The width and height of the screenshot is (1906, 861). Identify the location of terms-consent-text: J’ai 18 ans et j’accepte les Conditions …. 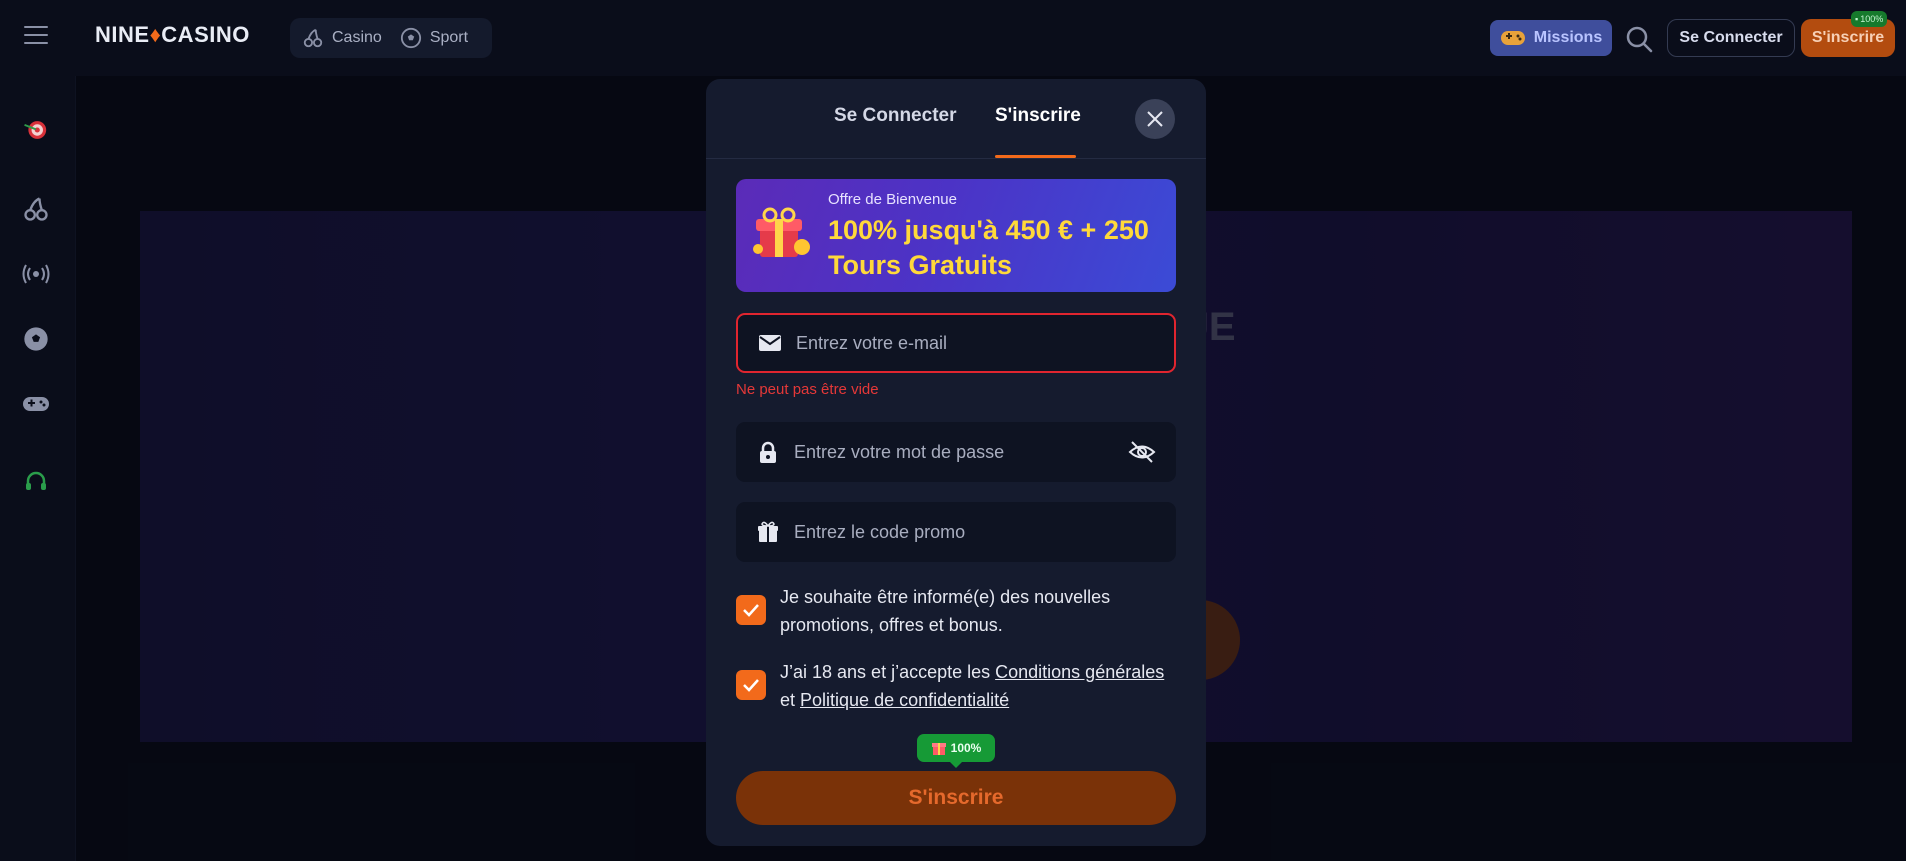
(978, 686).